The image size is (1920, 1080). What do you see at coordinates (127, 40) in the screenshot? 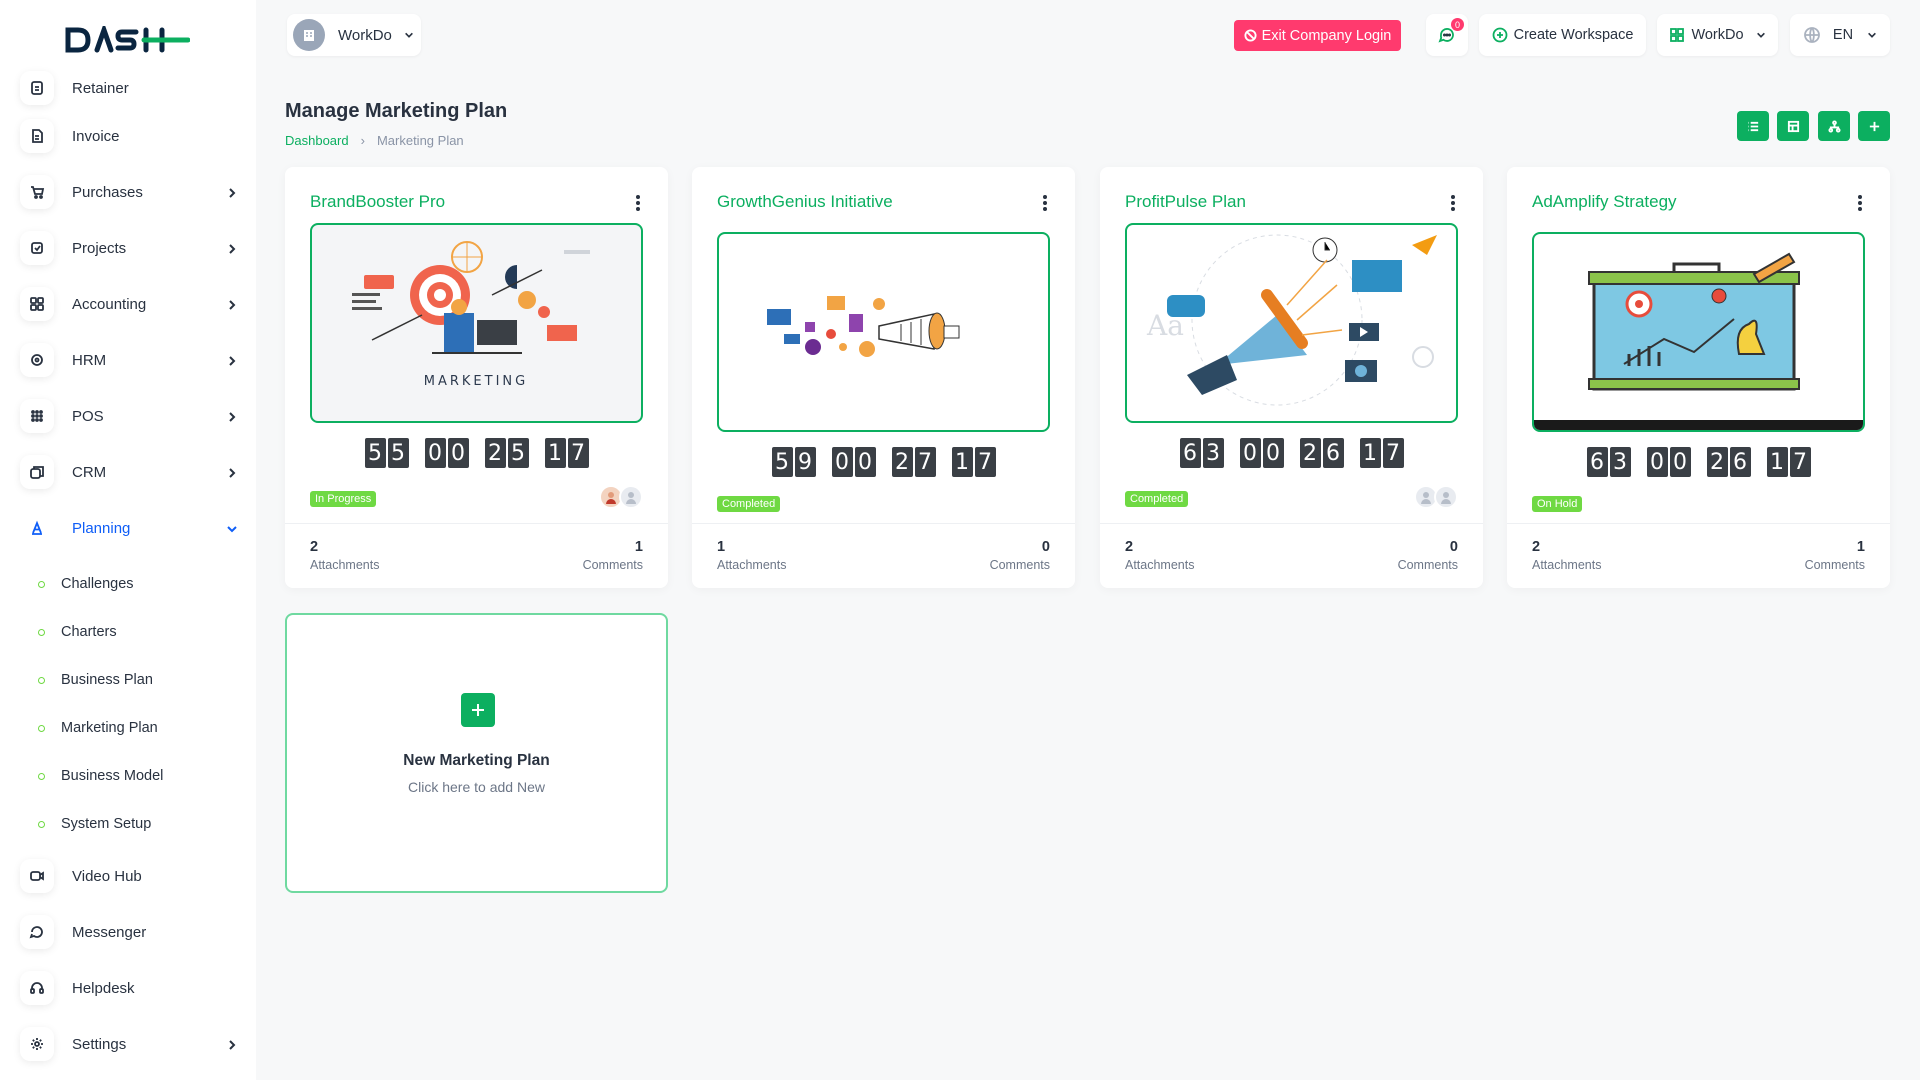
I see `dash-logo` at bounding box center [127, 40].